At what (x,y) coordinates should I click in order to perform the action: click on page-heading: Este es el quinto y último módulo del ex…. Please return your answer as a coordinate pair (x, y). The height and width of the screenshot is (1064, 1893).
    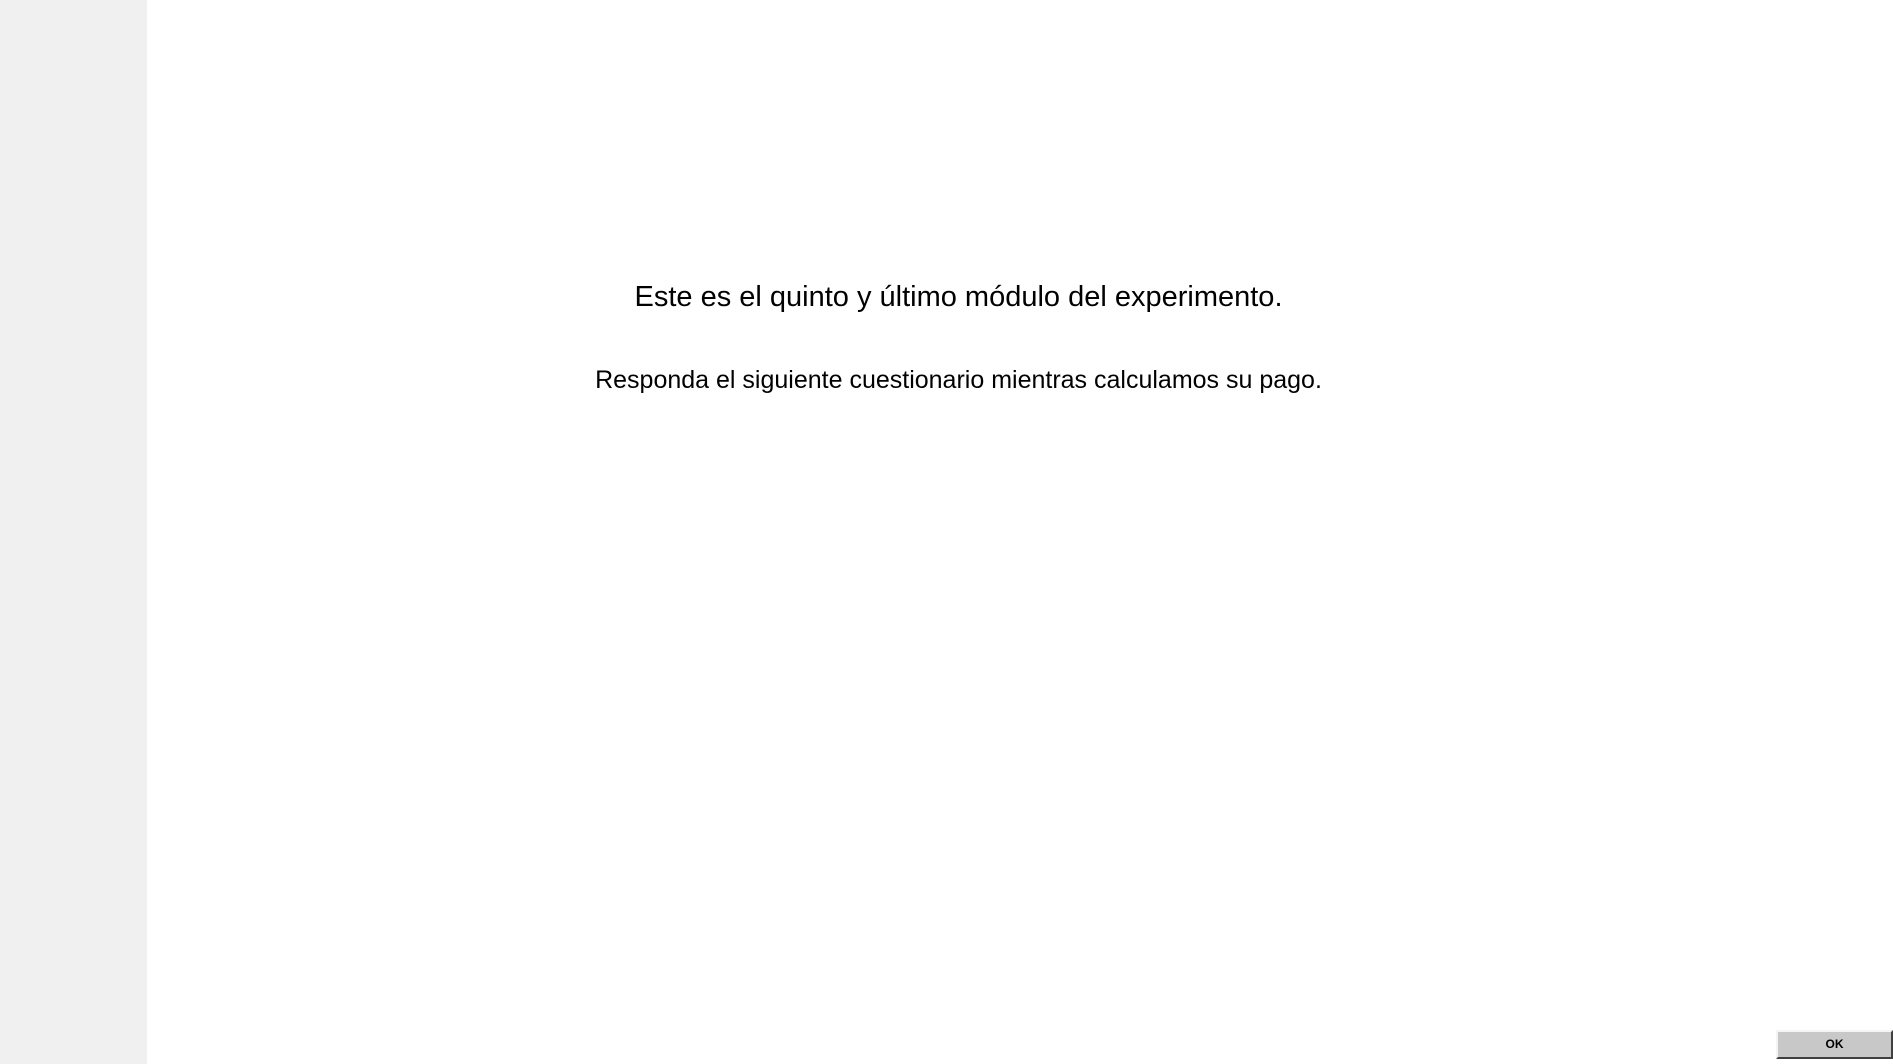
    Looking at the image, I should click on (958, 297).